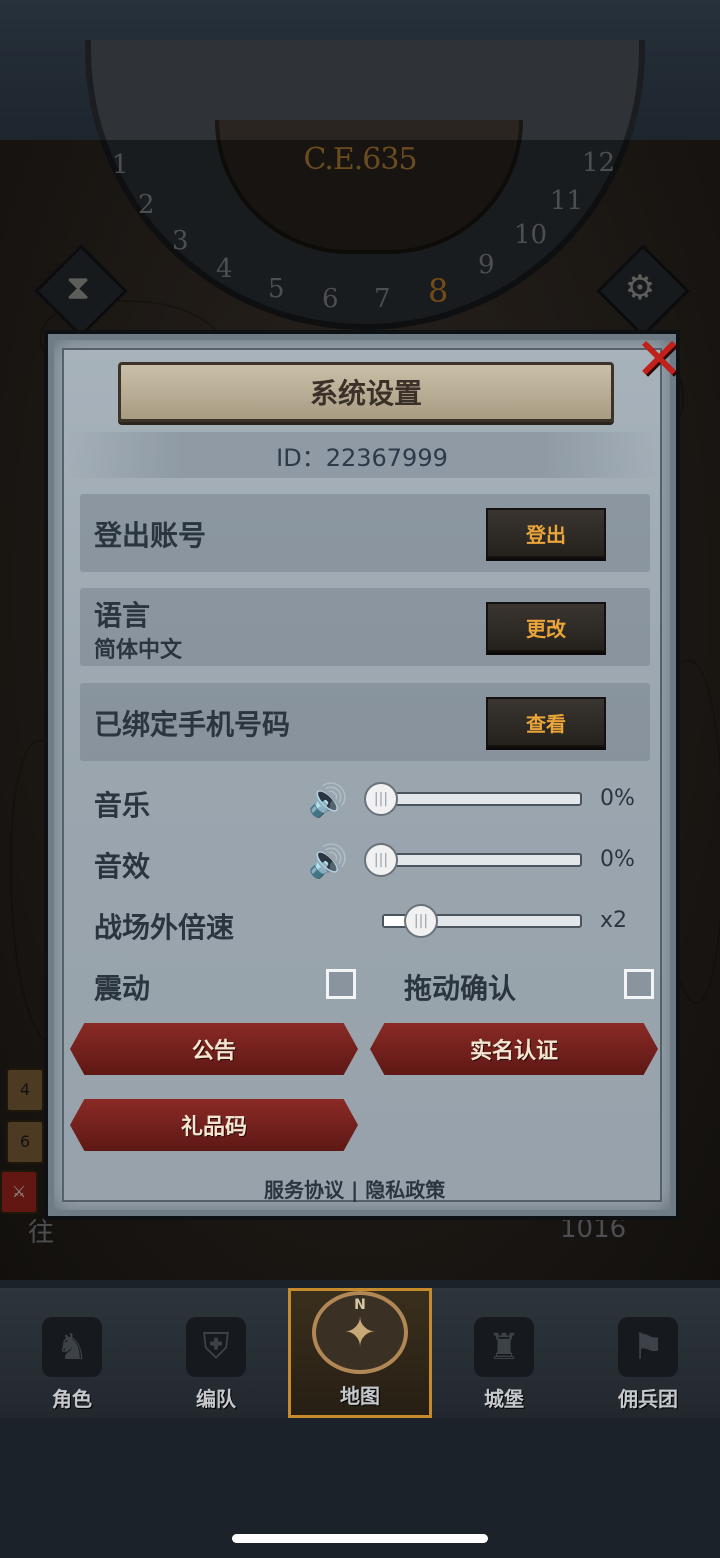 Image resolution: width=720 pixels, height=1558 pixels. I want to click on dialog-title-plate: 系统设置, so click(366, 392).